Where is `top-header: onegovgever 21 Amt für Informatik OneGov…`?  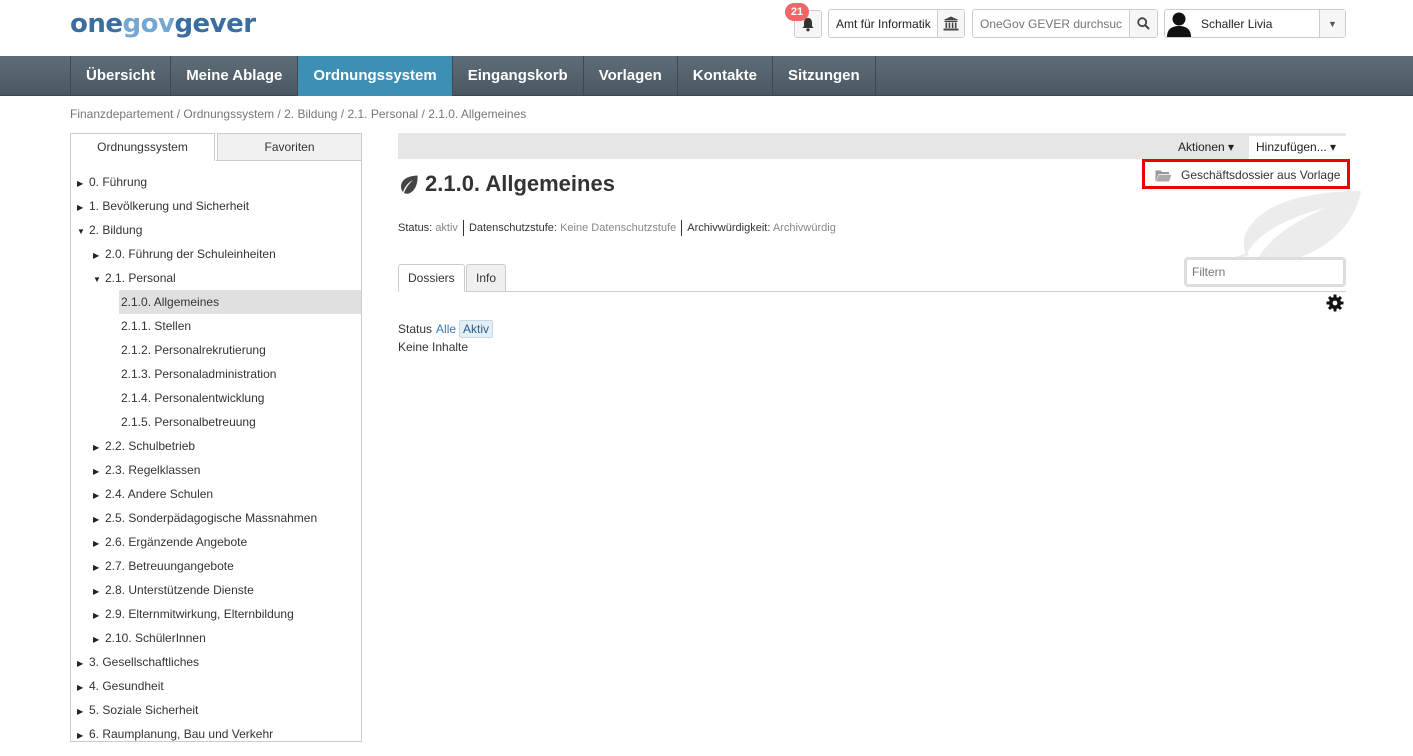 top-header: onegovgever 21 Amt für Informatik OneGov… is located at coordinates (706, 28).